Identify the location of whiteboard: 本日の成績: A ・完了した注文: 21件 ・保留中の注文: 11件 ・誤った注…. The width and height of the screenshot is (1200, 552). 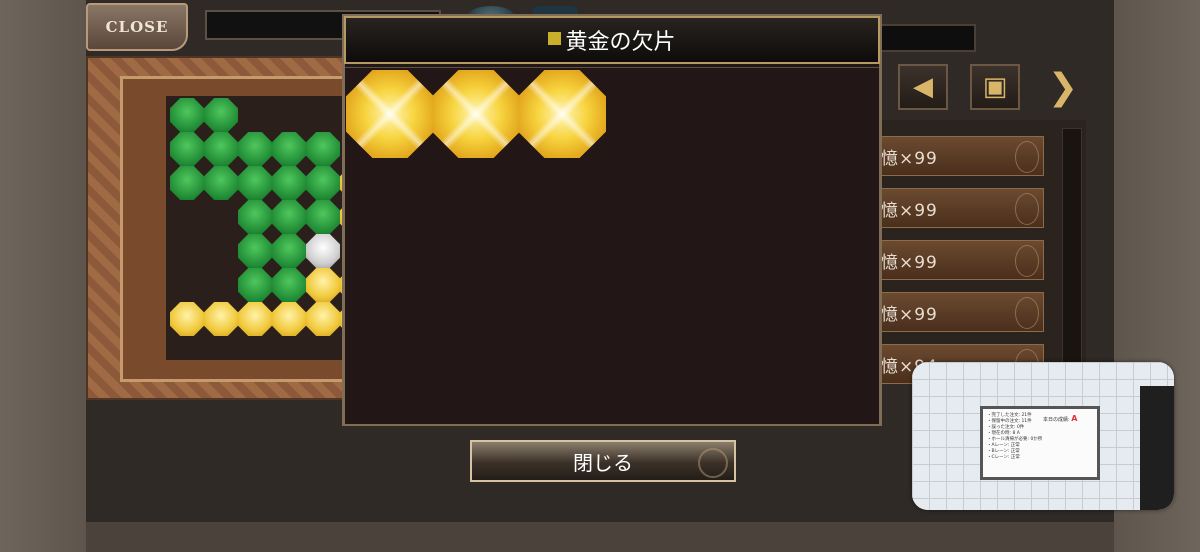
(1040, 443).